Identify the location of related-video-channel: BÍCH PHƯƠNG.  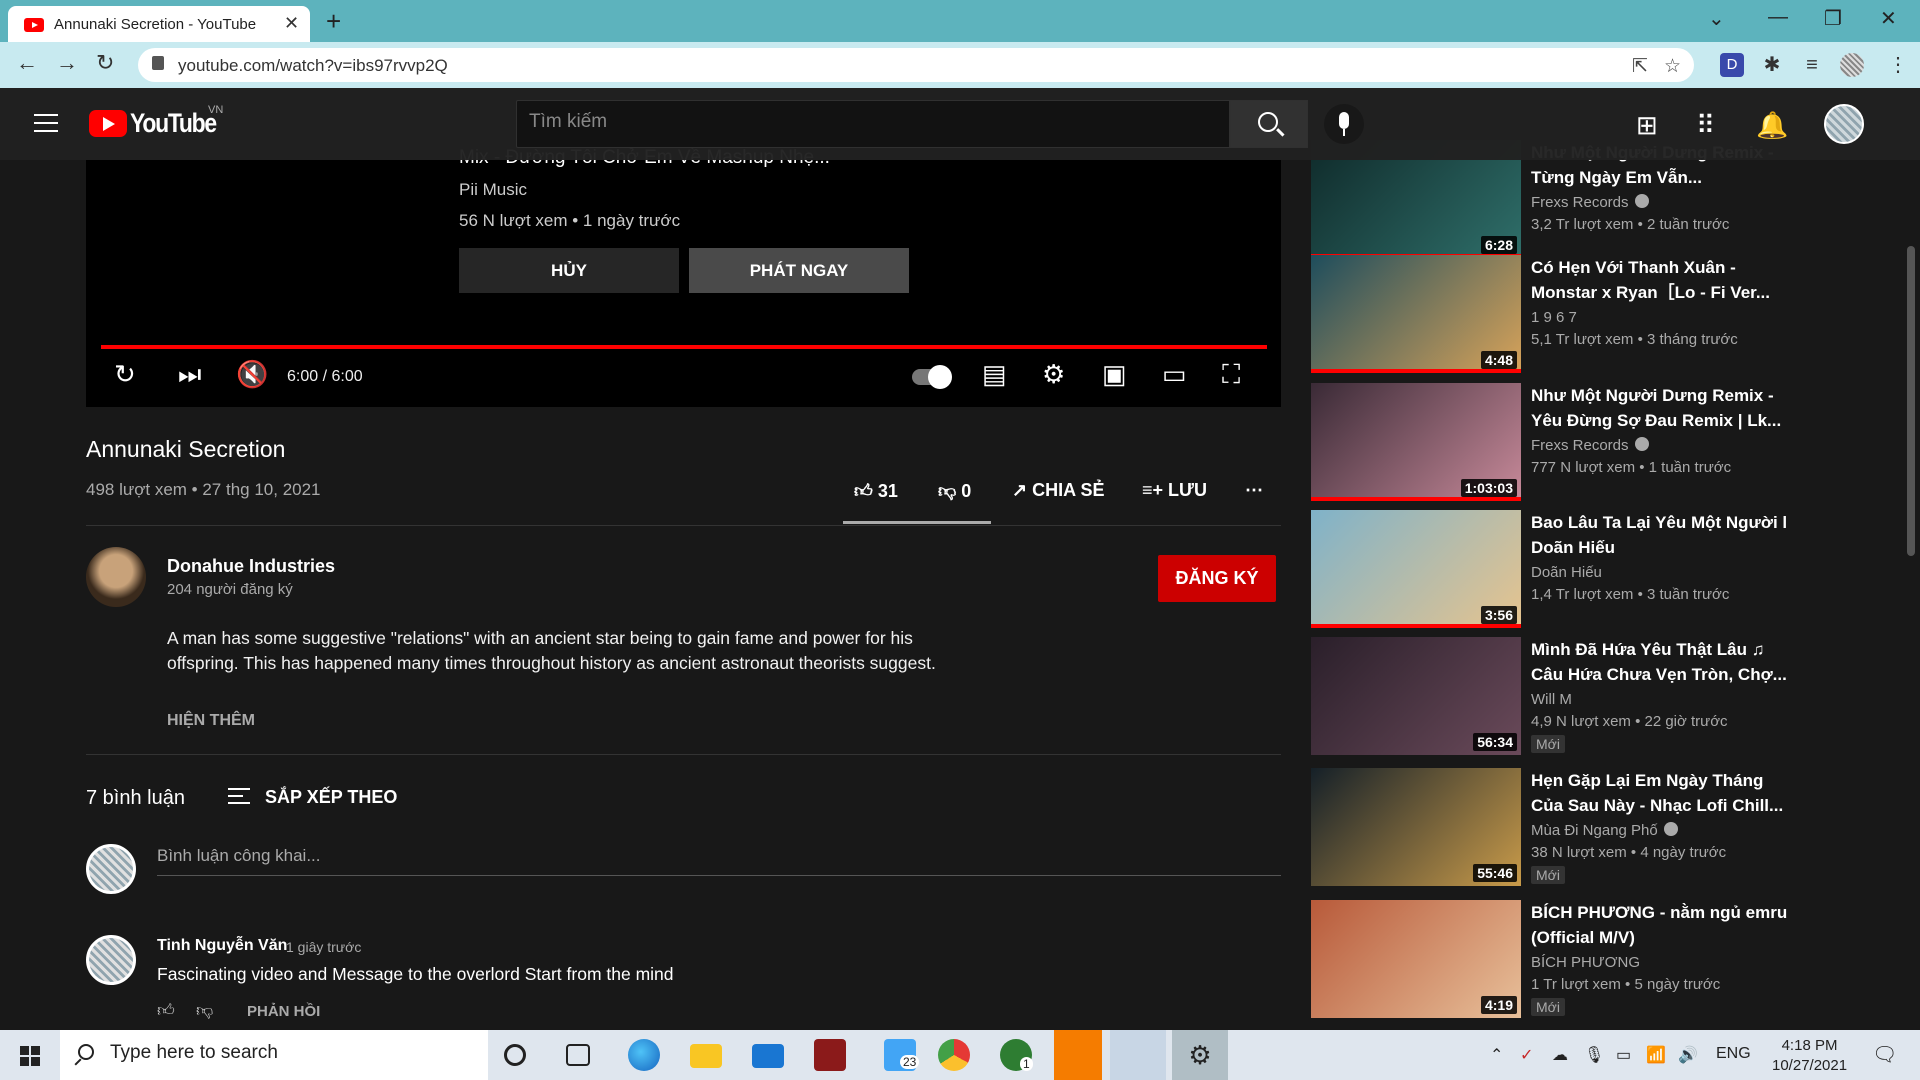
(1585, 962).